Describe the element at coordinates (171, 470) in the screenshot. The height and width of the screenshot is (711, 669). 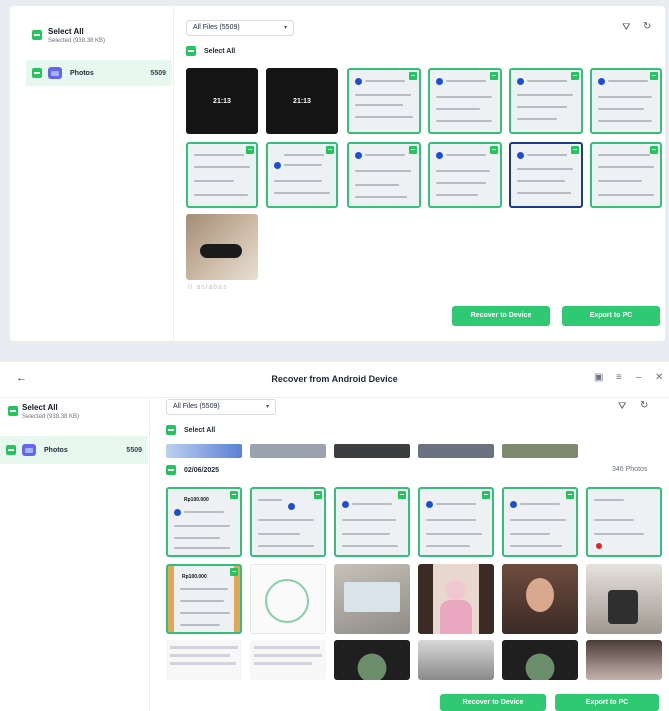
I see `date-group-checkbox-icon` at that location.